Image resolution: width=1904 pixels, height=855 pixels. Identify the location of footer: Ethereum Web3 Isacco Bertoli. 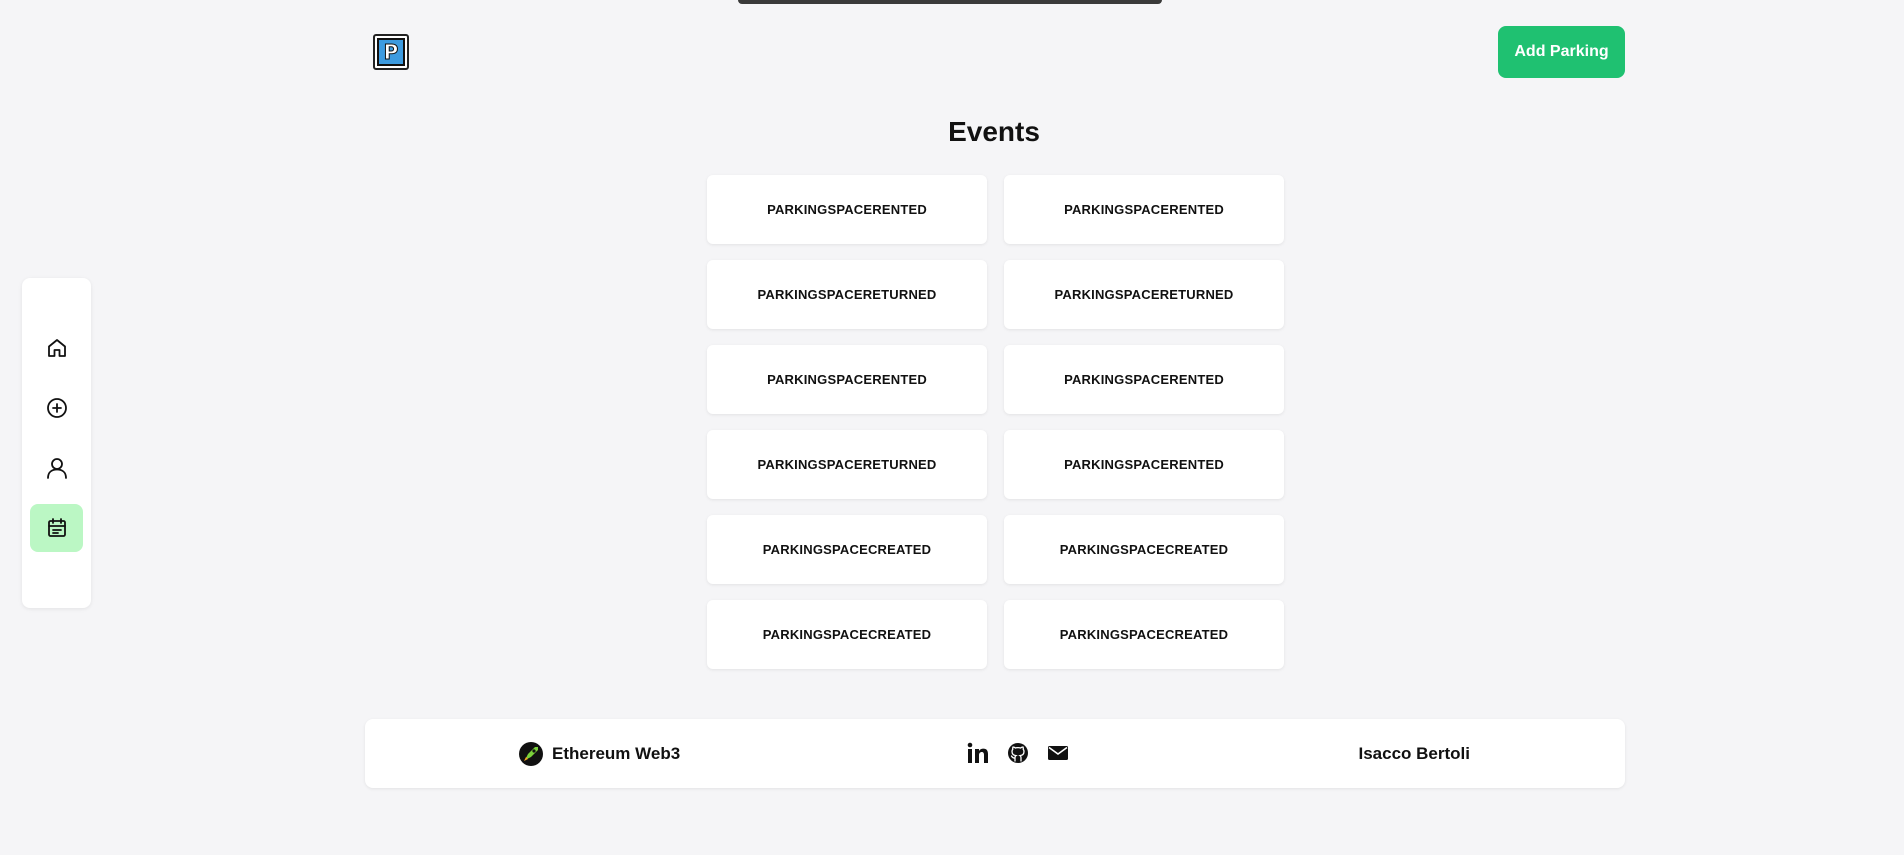
(995, 753).